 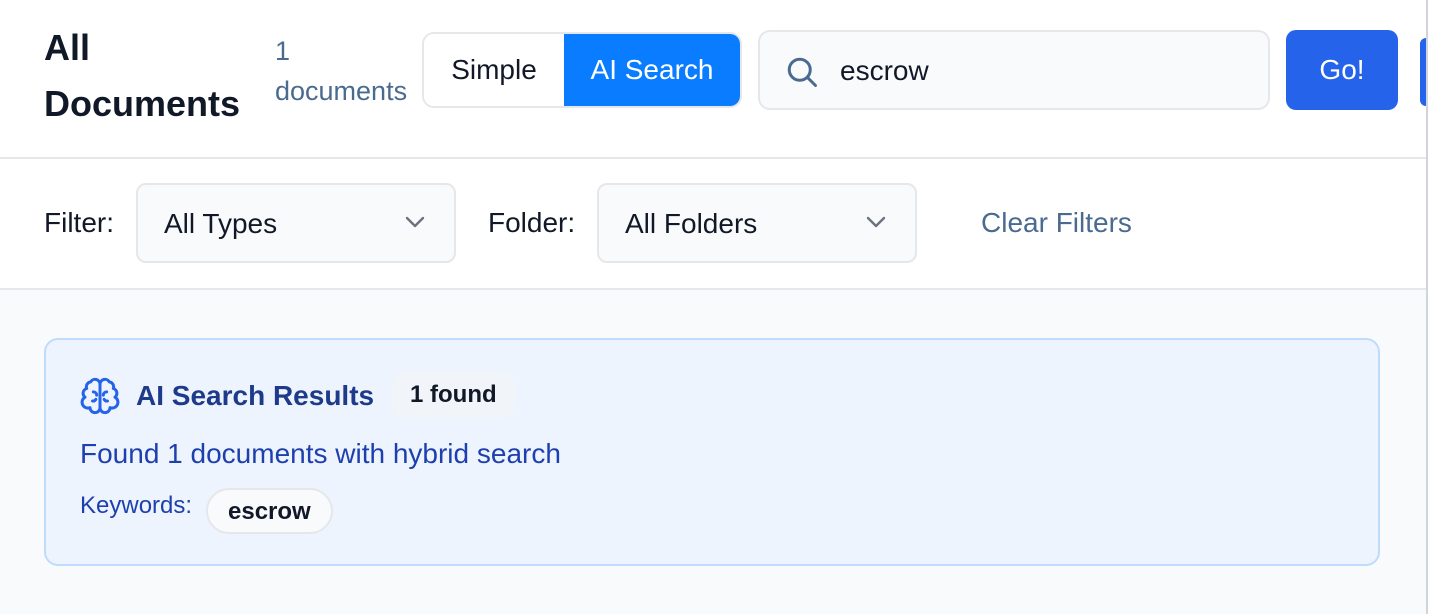 What do you see at coordinates (296, 223) in the screenshot?
I see `type-filter-select: All Types` at bounding box center [296, 223].